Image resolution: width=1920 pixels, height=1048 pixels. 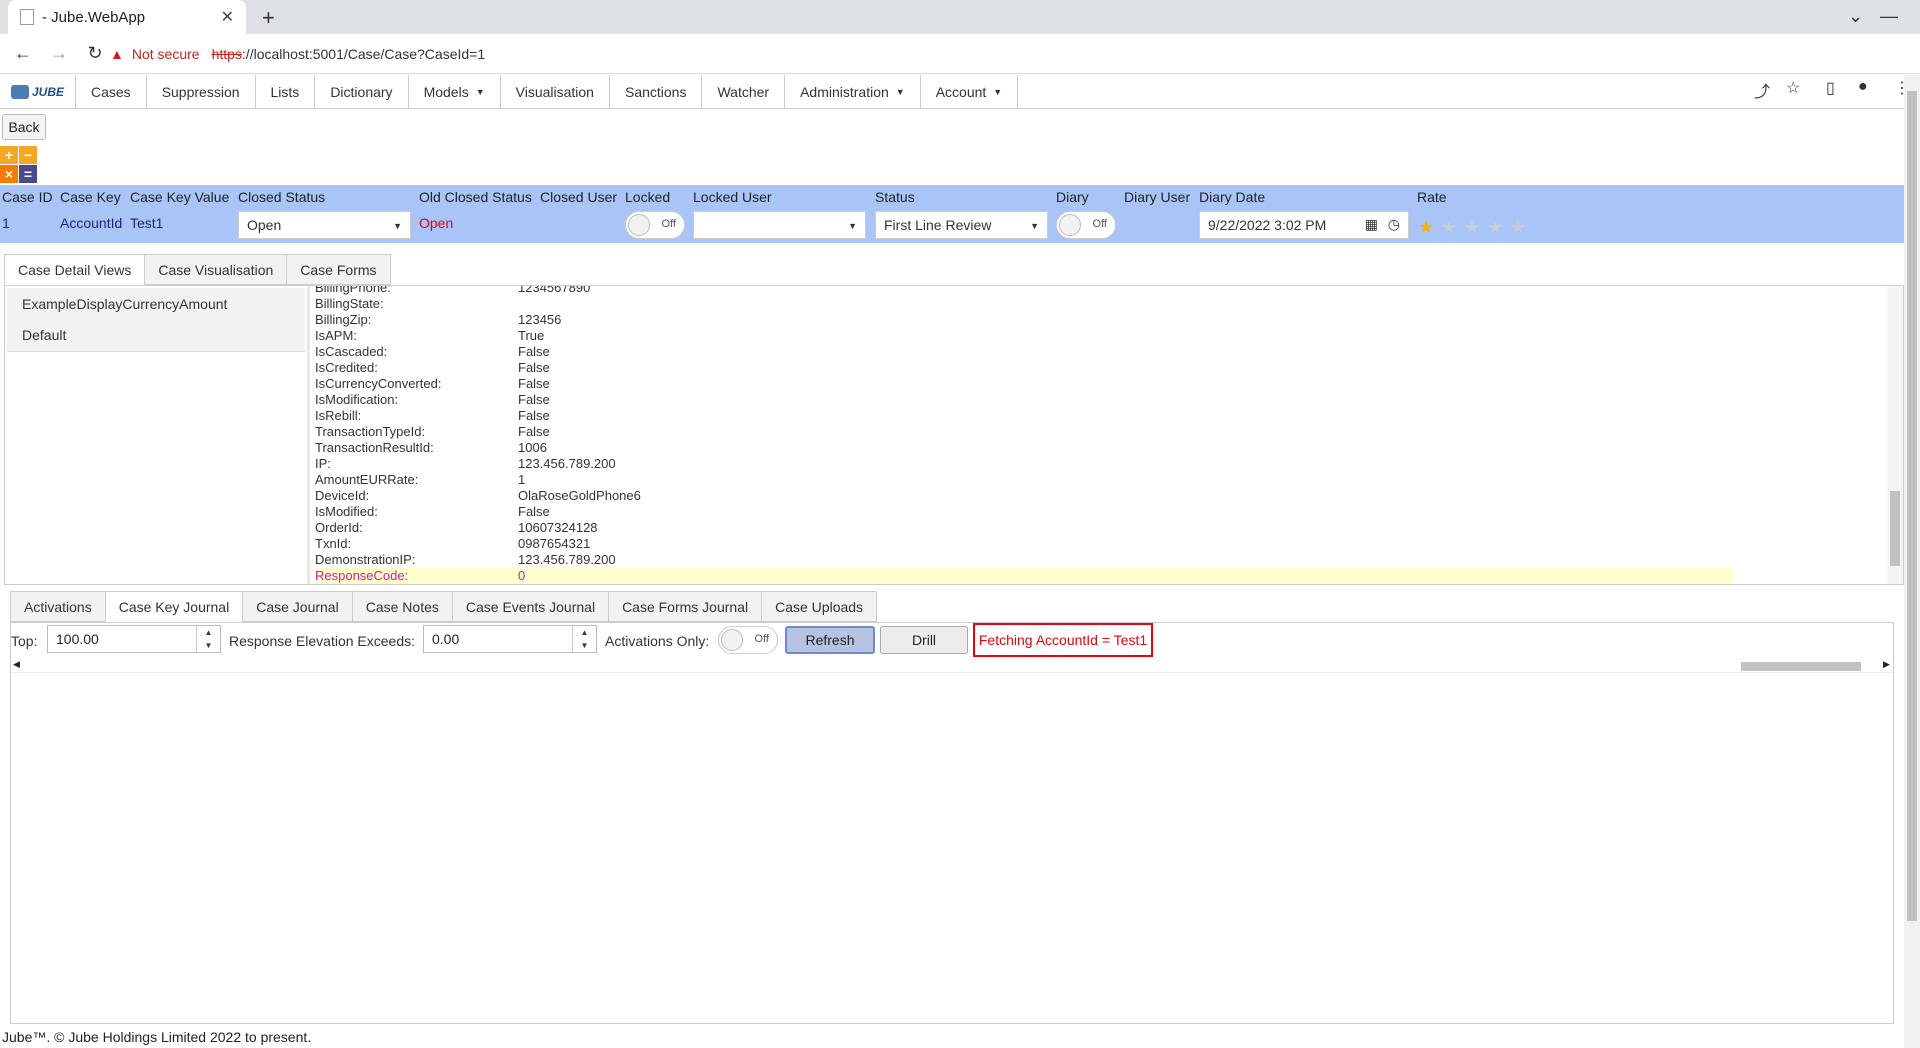 What do you see at coordinates (24, 127) in the screenshot?
I see `back-button: Back` at bounding box center [24, 127].